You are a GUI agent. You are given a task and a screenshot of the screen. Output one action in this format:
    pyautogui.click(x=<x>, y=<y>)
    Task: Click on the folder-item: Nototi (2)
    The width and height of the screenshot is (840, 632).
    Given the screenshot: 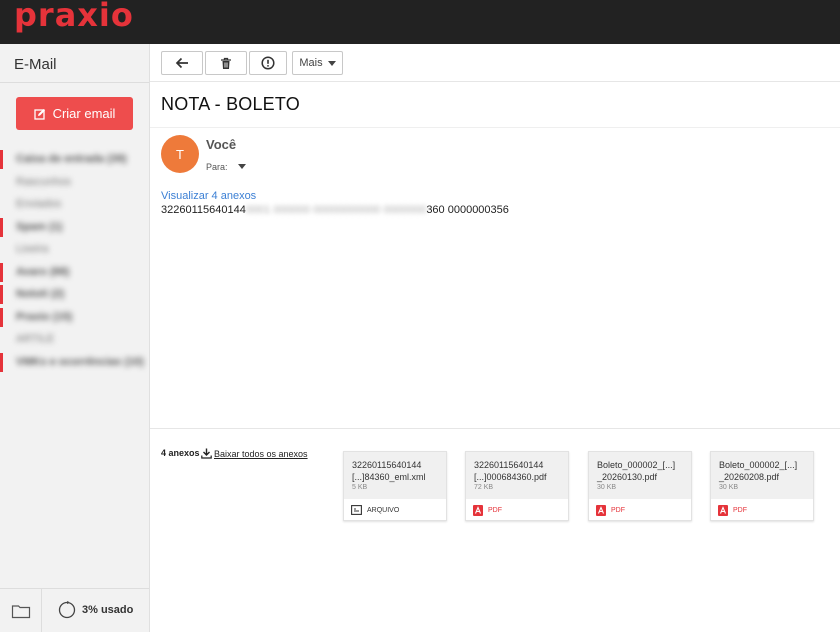 What is the action you would take?
    pyautogui.click(x=74, y=294)
    